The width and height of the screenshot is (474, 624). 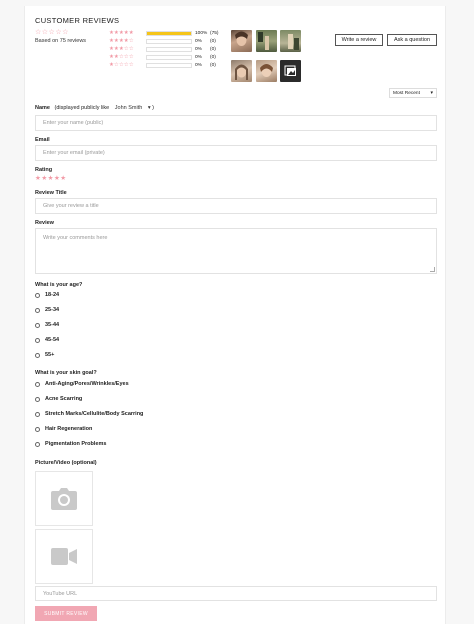 I want to click on skin-goal-option-label: Pigmentation Problems, so click(x=76, y=444).